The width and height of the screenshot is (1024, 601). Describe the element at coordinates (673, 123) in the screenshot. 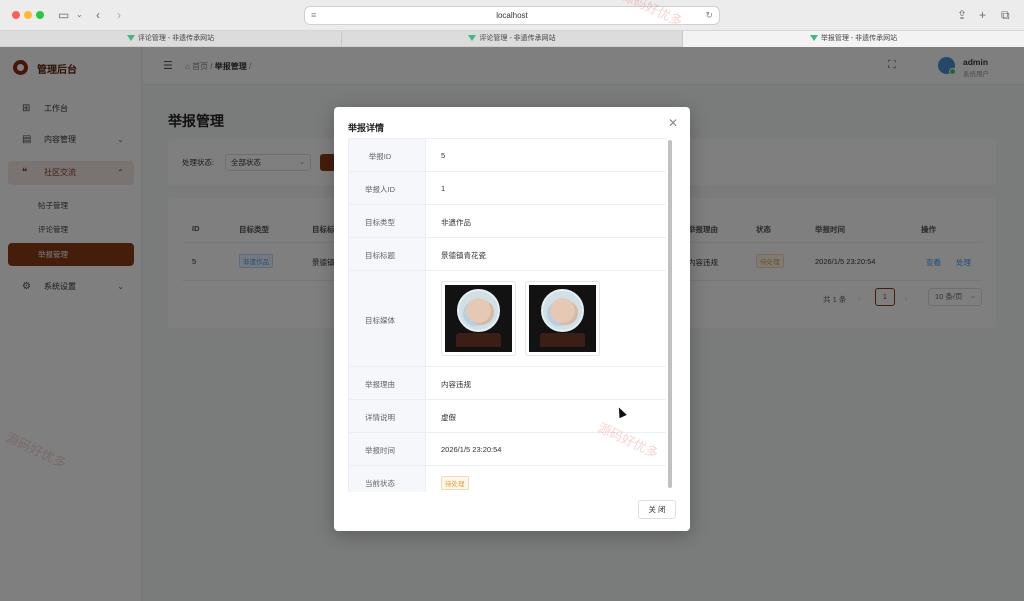

I see `close-icon: ✕` at that location.